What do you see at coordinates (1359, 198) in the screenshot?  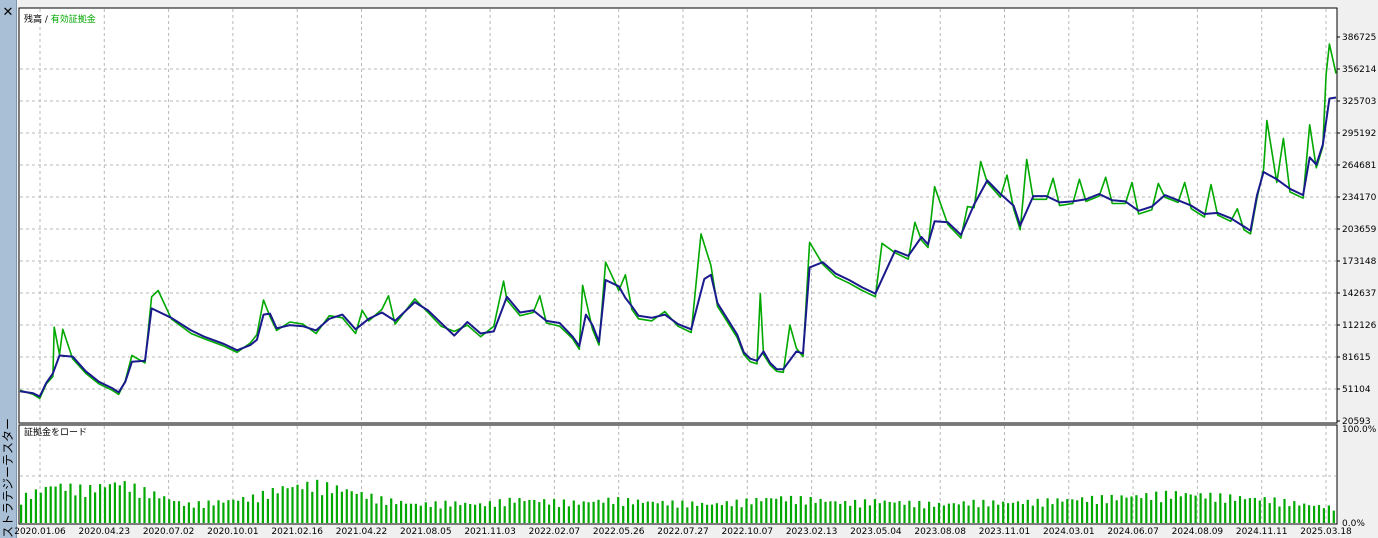 I see `y-tick-label: 234170` at bounding box center [1359, 198].